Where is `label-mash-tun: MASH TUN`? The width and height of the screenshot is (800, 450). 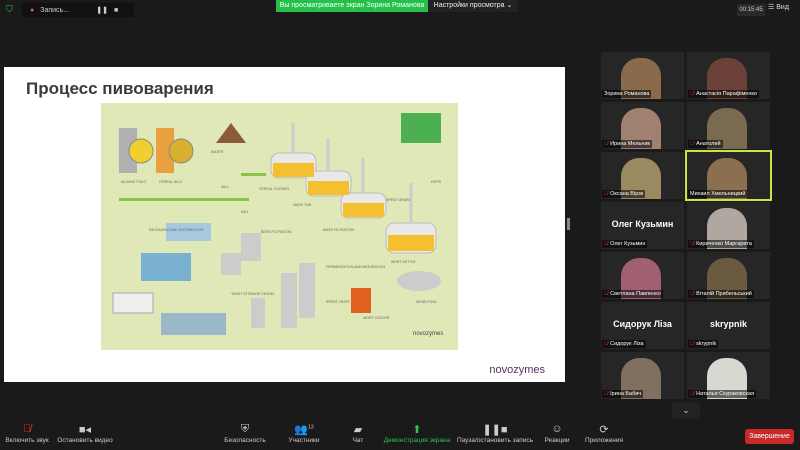 label-mash-tun: MASH TUN is located at coordinates (302, 205).